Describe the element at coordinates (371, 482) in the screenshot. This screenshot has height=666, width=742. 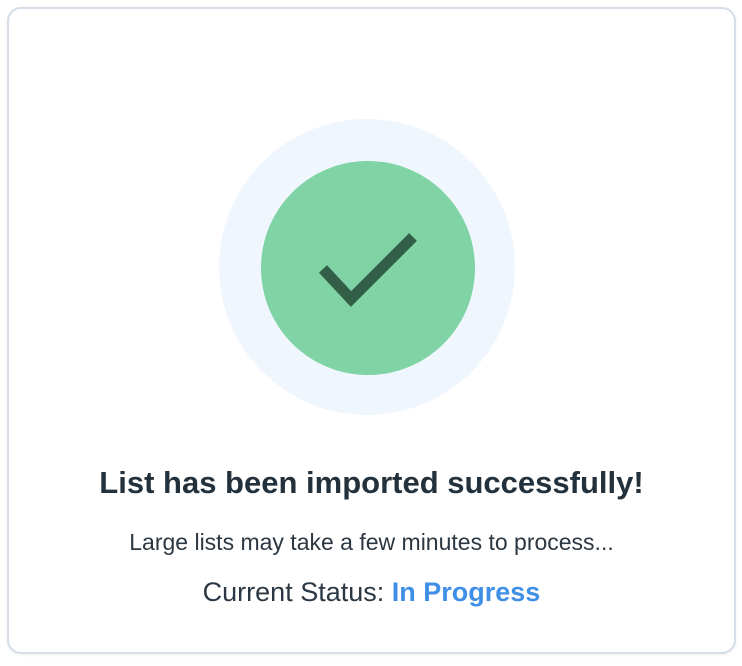
I see `success-title: List has been imported successfully!` at that location.